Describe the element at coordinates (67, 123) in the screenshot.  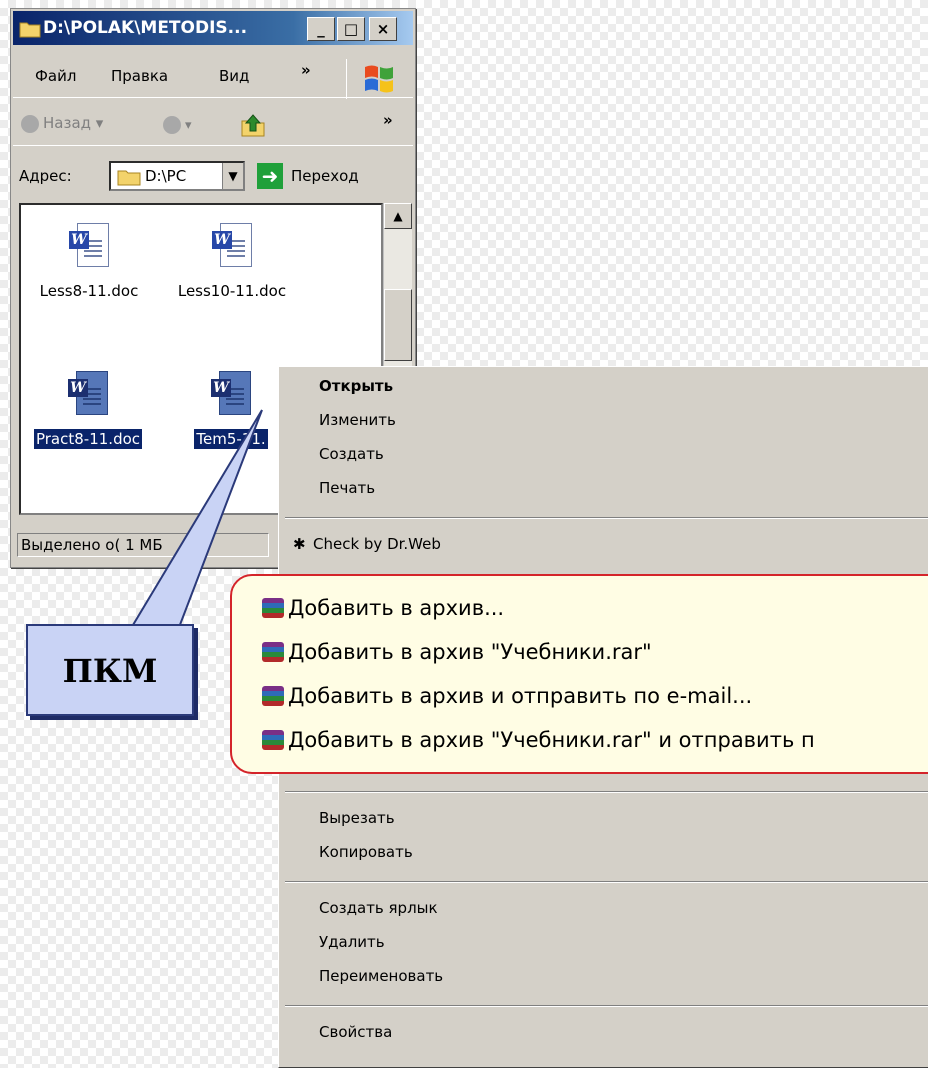
I see `back-label: Назад` at that location.